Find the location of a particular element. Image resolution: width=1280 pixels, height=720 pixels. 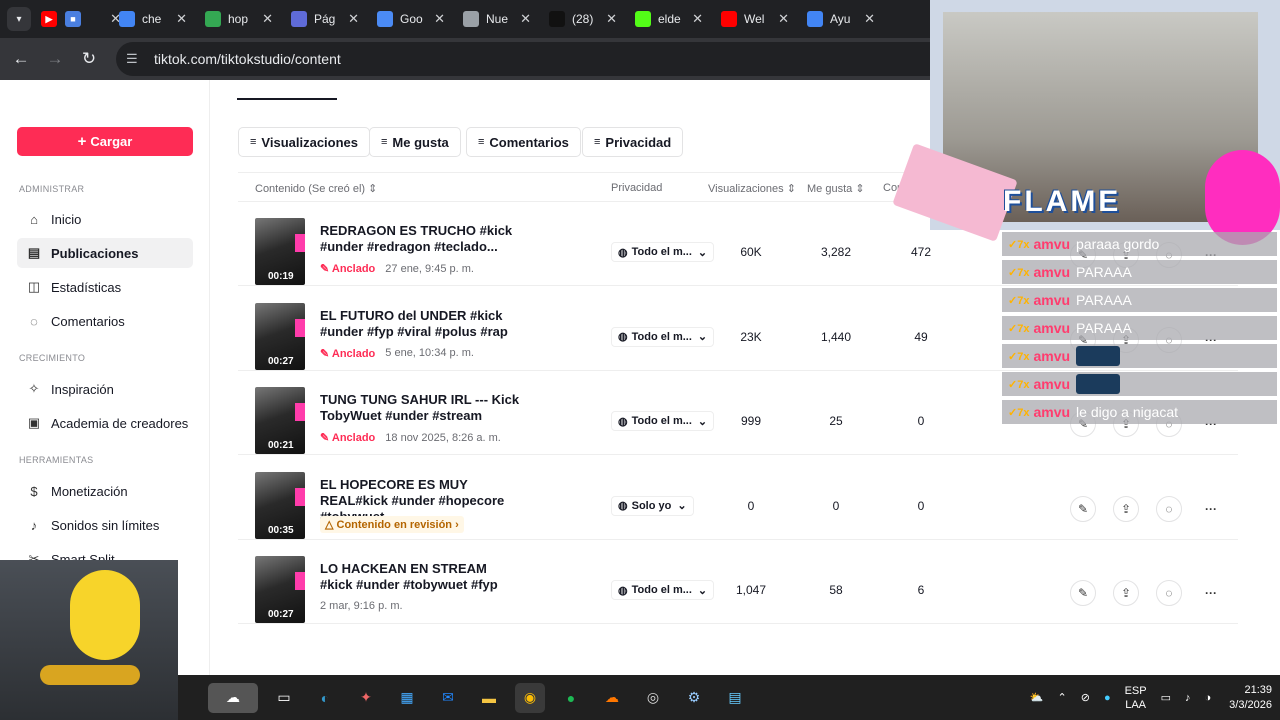

sidebar-item-inicio: ⌂ Inicio is located at coordinates (105, 219).